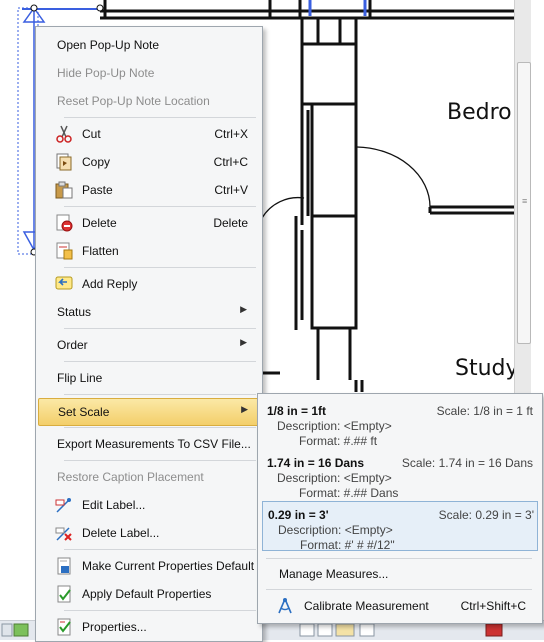 Image resolution: width=544 pixels, height=642 pixels. What do you see at coordinates (64, 190) in the screenshot?
I see `paste-icon` at bounding box center [64, 190].